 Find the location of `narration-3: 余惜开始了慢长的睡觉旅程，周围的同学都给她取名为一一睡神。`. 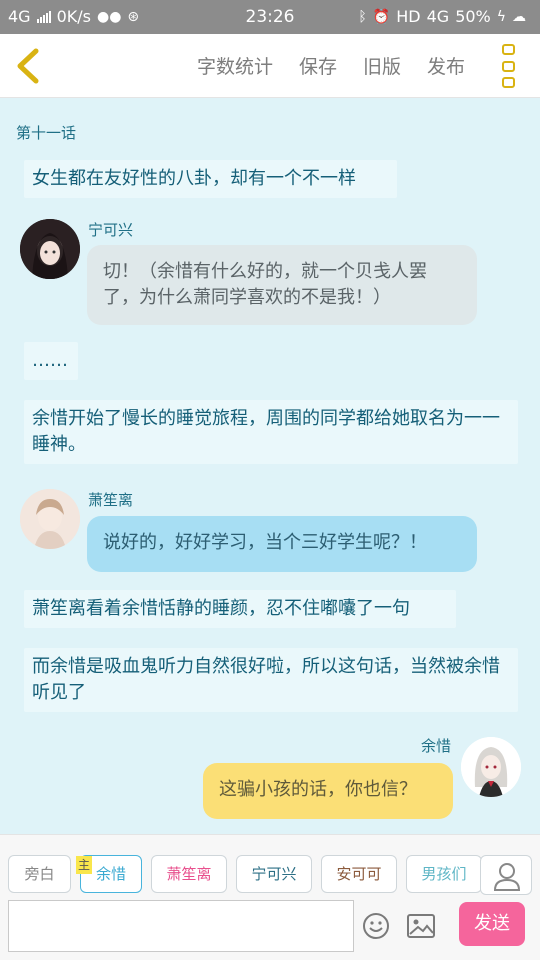

narration-3: 余惜开始了慢长的睡觉旅程，周围的同学都给她取名为一一睡神。 is located at coordinates (271, 432).